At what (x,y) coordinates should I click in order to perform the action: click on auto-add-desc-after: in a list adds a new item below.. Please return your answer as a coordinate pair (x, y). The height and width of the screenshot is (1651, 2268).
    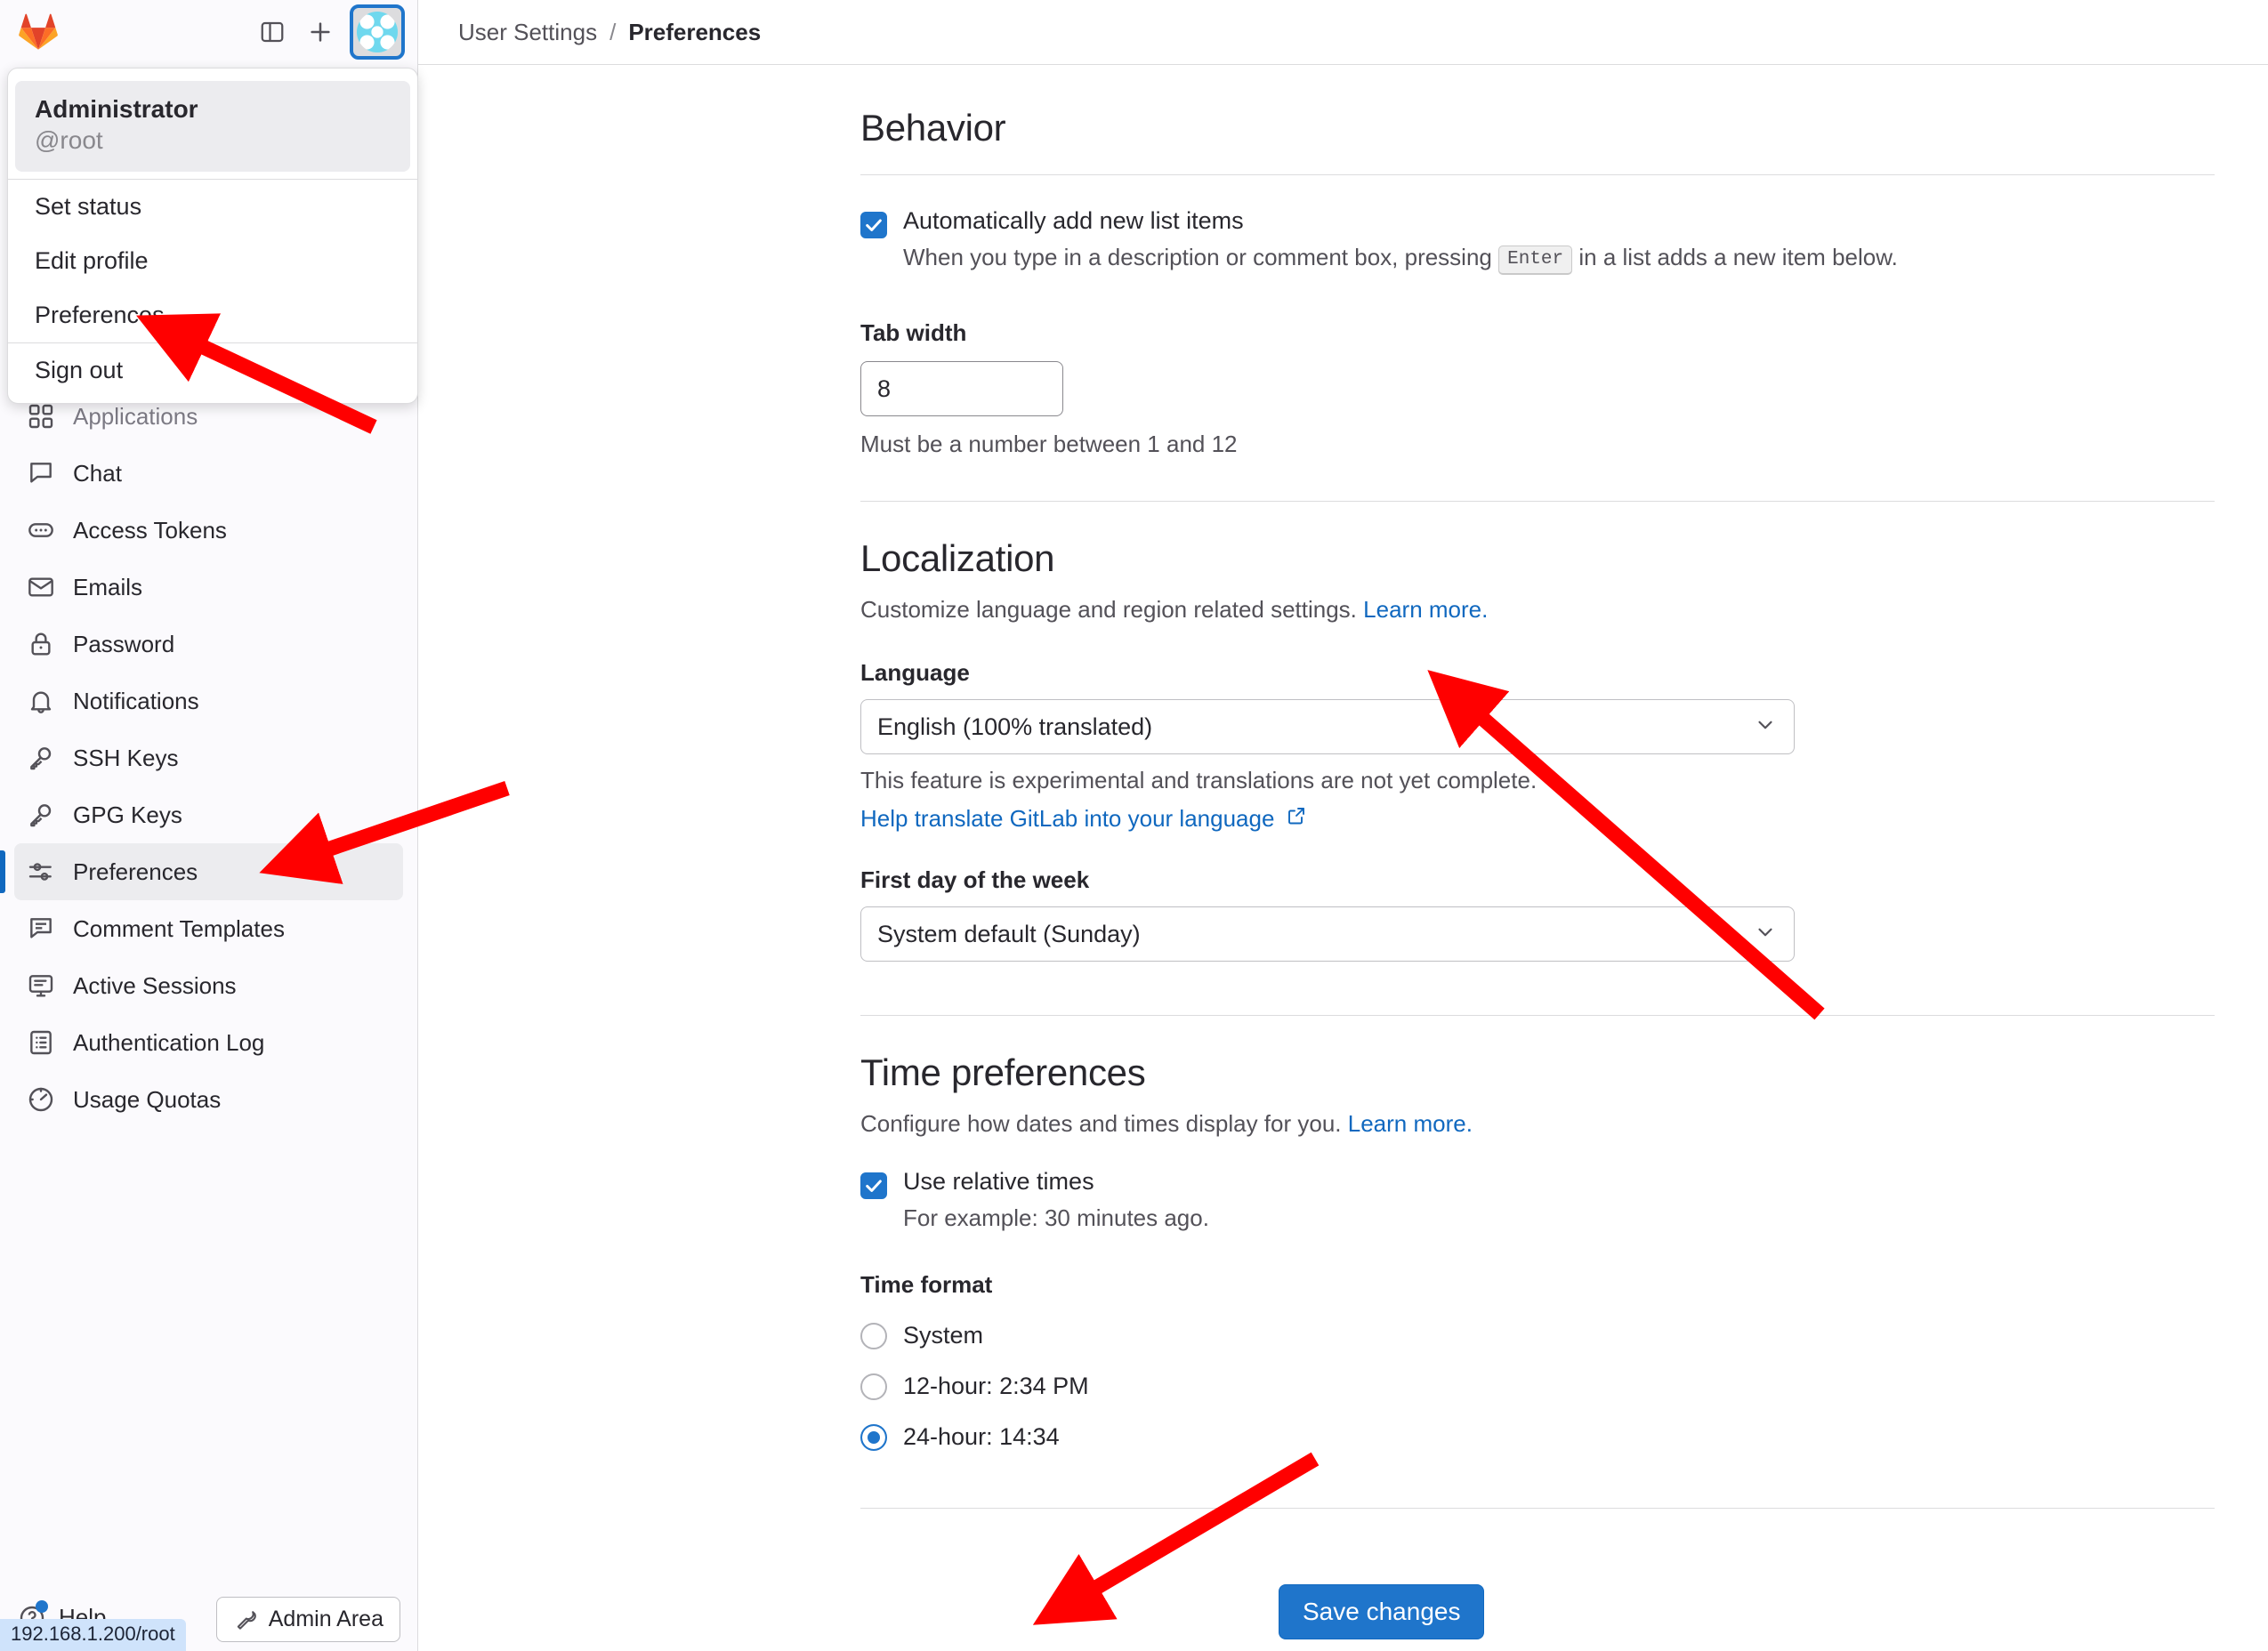
    Looking at the image, I should click on (1738, 257).